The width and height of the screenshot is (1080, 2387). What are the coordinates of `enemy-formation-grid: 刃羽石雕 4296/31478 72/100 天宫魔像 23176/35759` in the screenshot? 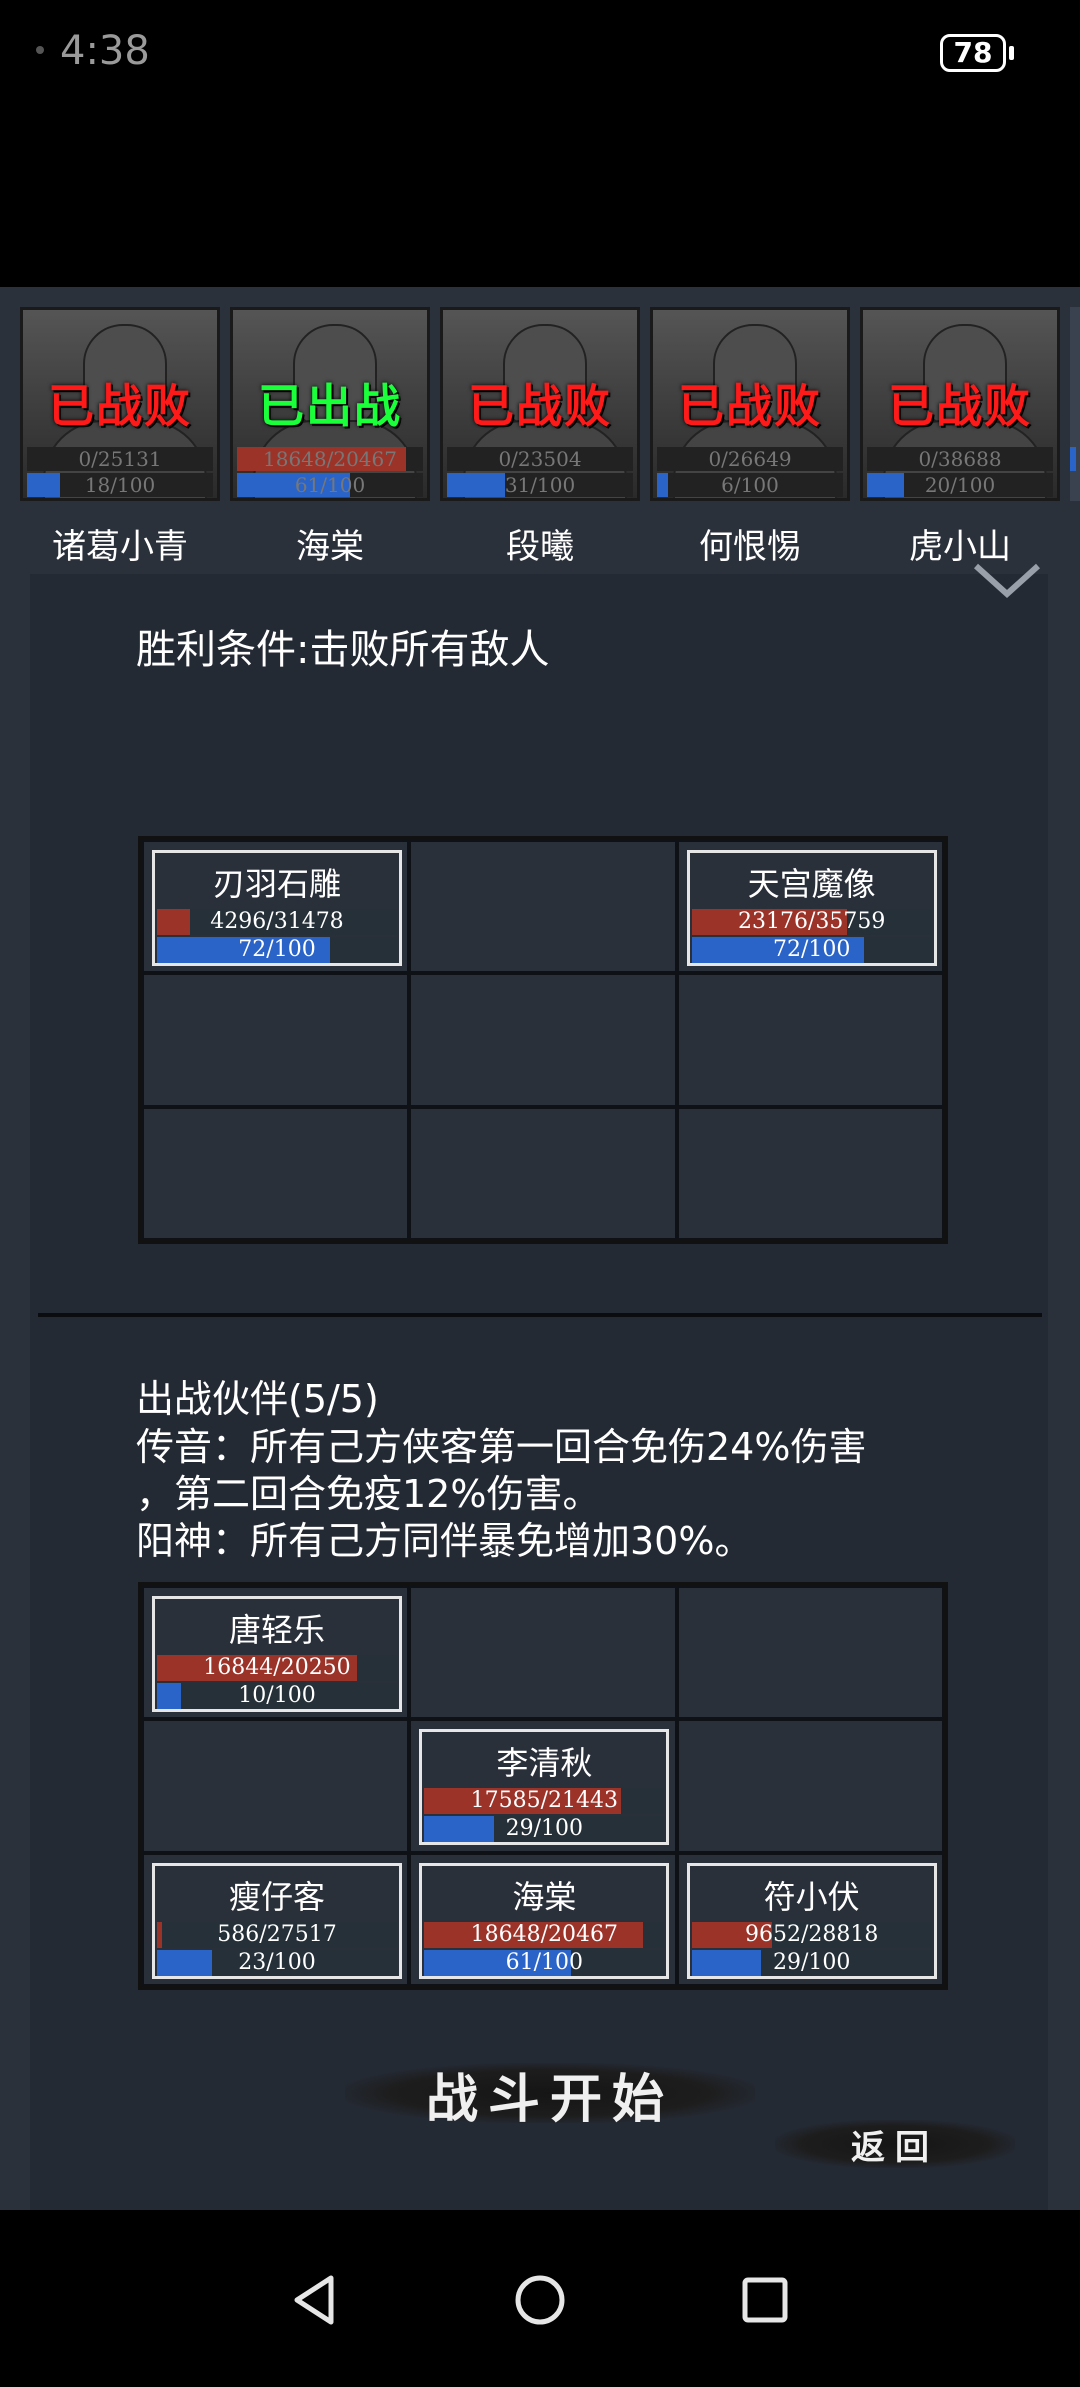 It's located at (543, 1040).